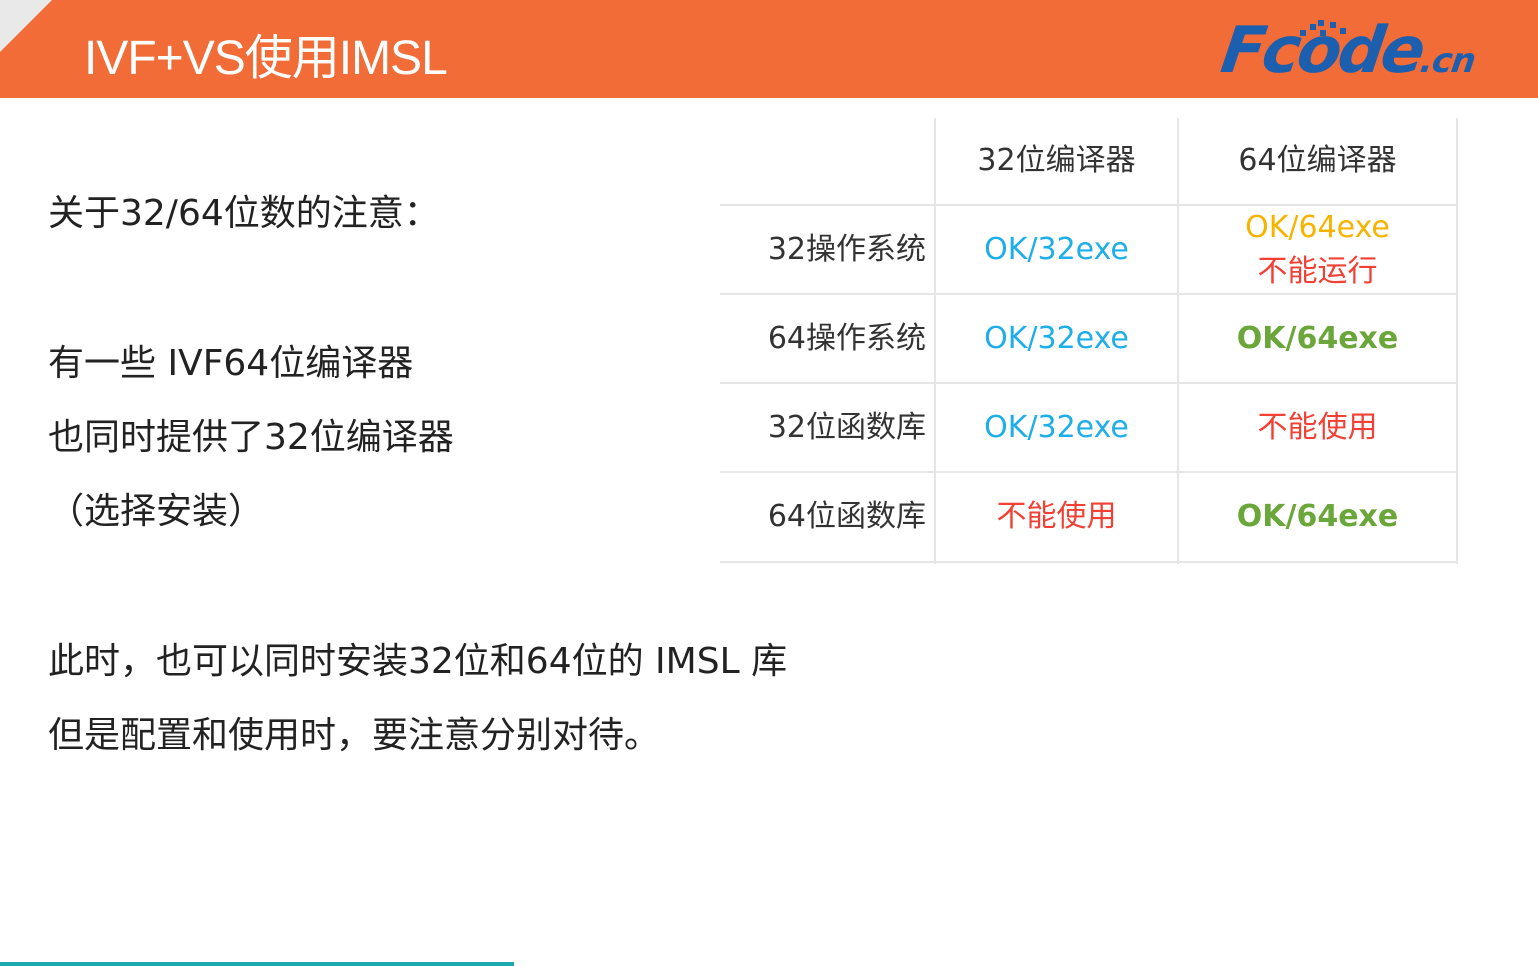 The width and height of the screenshot is (1538, 966). I want to click on cell-32lib-64compiler: 不能使用, so click(1317, 427).